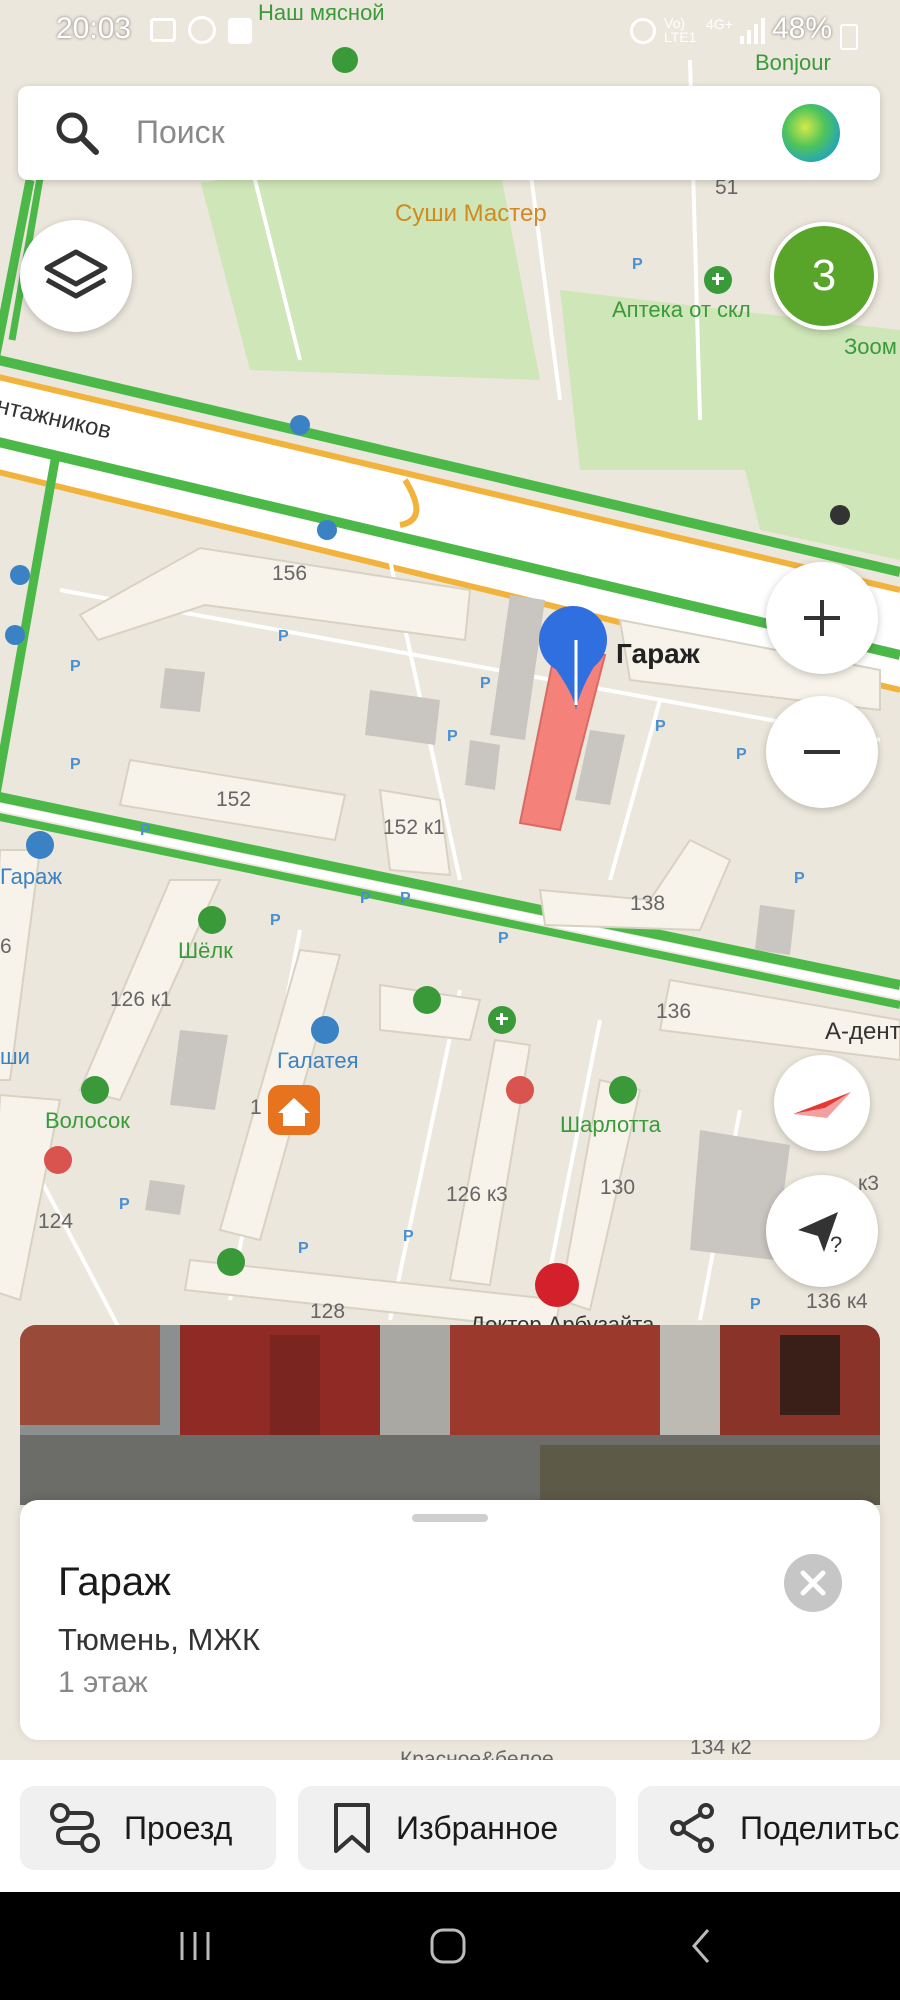 This screenshot has height=2000, width=900. I want to click on recent-apps-icon, so click(195, 1946).